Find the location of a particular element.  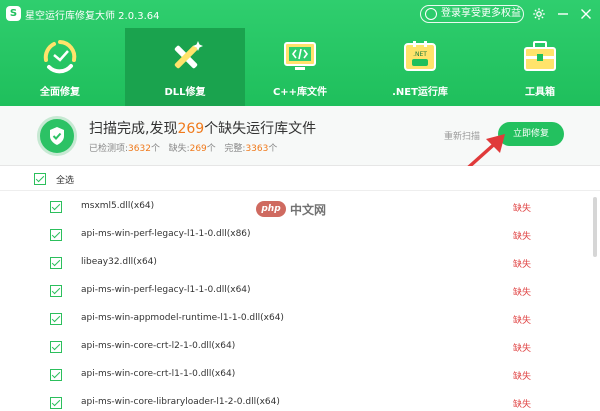

scan-result-title: 扫描完成,发现269个缺失运行库文件 is located at coordinates (202, 128).